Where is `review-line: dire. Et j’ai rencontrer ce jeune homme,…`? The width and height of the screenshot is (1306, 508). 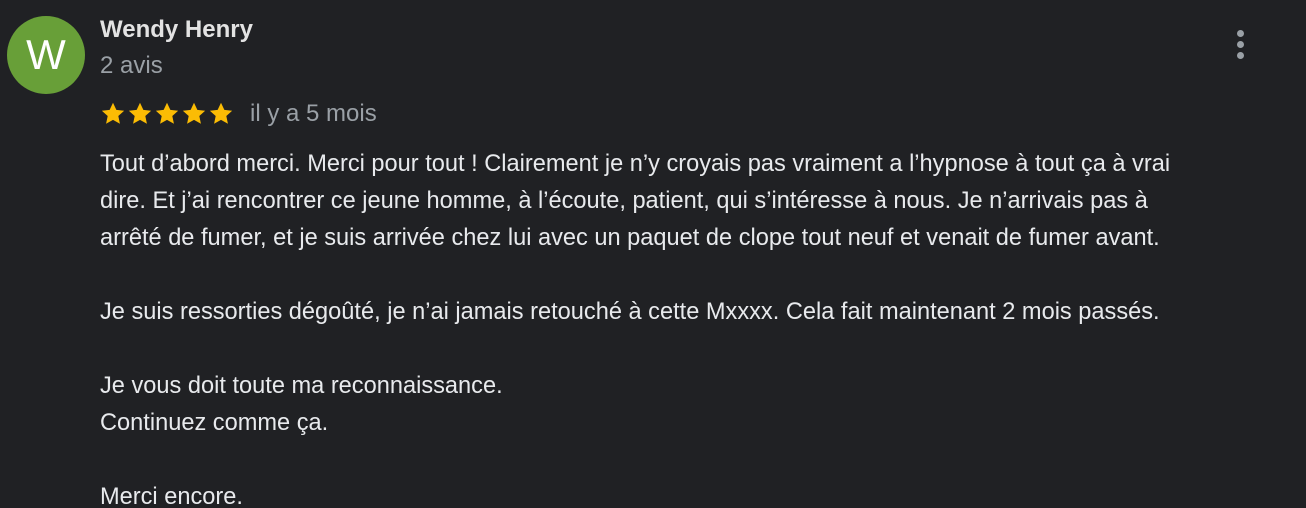 review-line: dire. Et j’ai rencontrer ce jeune homme,… is located at coordinates (624, 201).